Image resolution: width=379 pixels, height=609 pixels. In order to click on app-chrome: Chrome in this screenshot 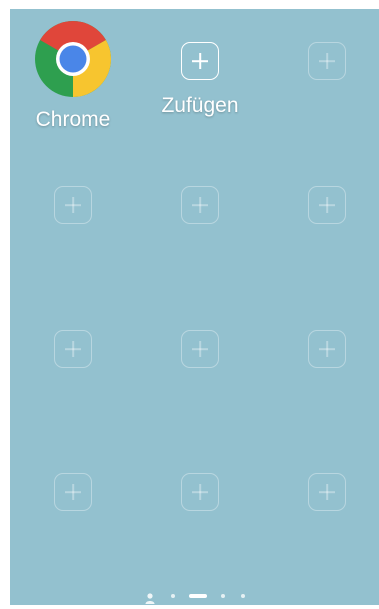, I will do `click(73, 70)`.